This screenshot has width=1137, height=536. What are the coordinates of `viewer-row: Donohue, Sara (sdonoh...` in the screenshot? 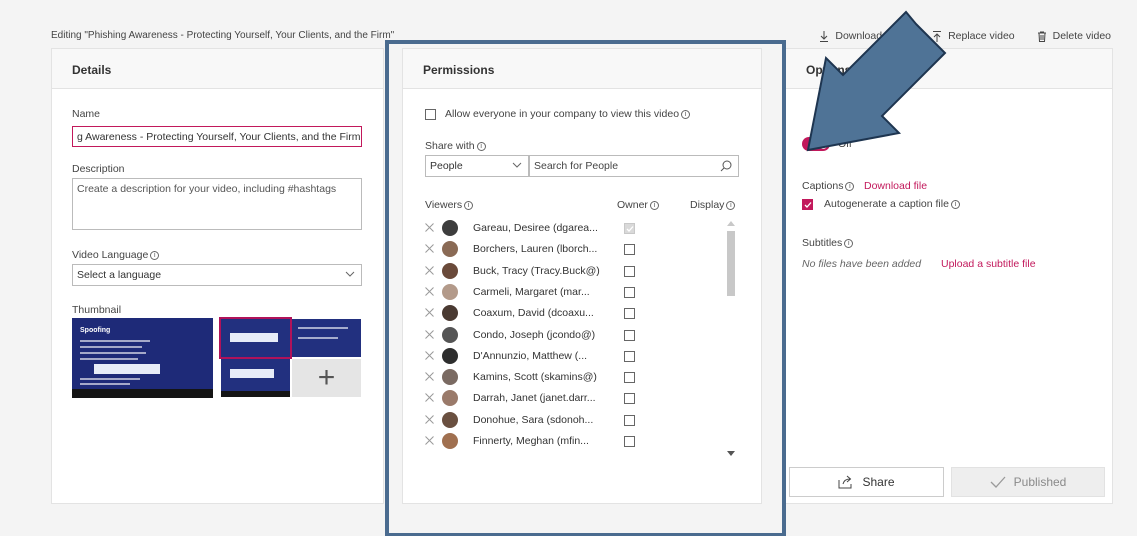 It's located at (575, 421).